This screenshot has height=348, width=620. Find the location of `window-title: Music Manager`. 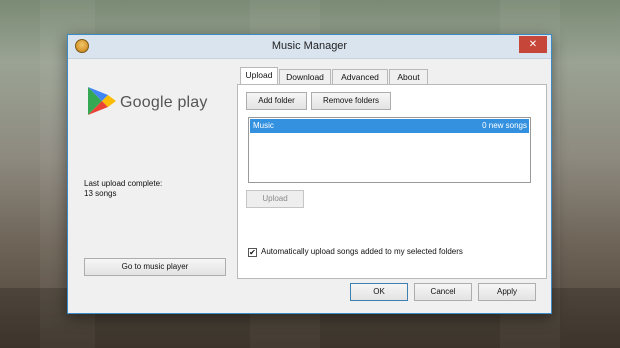

window-title: Music Manager is located at coordinates (309, 46).